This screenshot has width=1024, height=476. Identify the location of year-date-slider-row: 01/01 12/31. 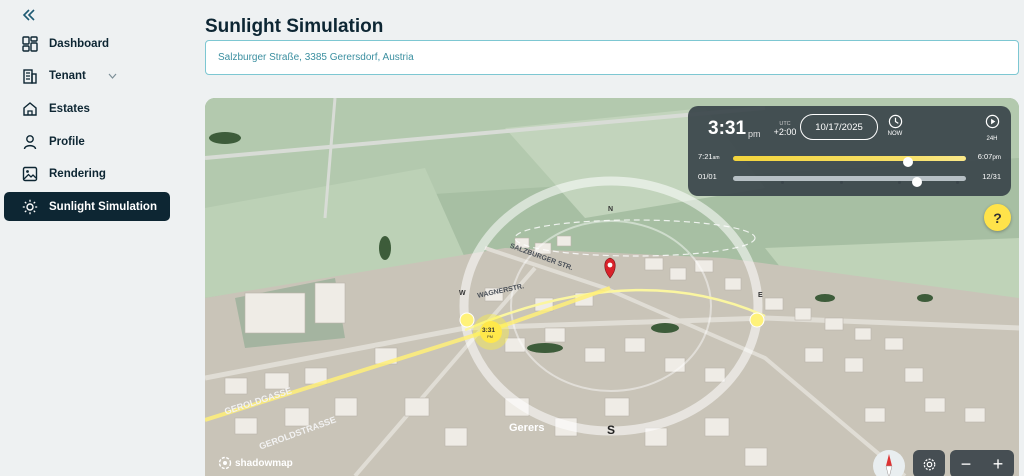
(849, 179).